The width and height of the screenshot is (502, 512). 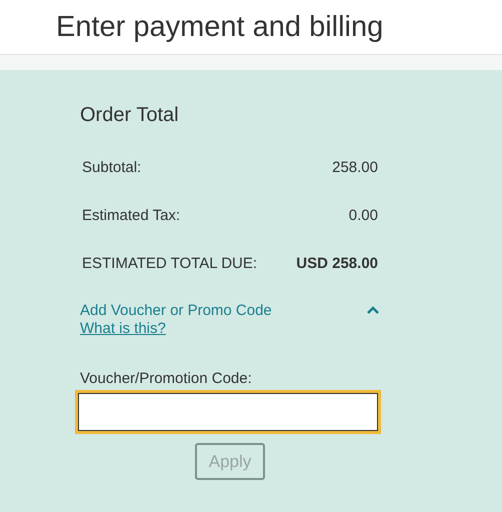 I want to click on summary-label: Estimated Tax:, so click(x=131, y=216).